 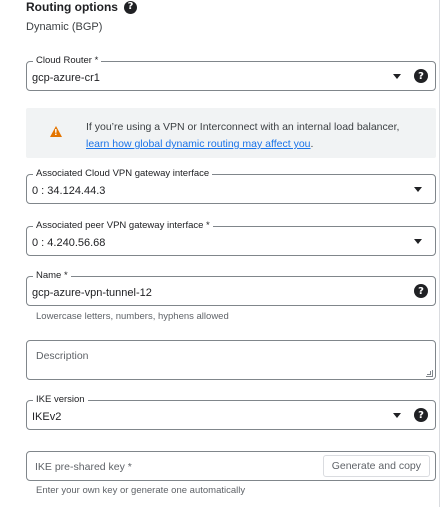 What do you see at coordinates (67, 61) in the screenshot?
I see `cloud-router-label: Cloud Router *` at bounding box center [67, 61].